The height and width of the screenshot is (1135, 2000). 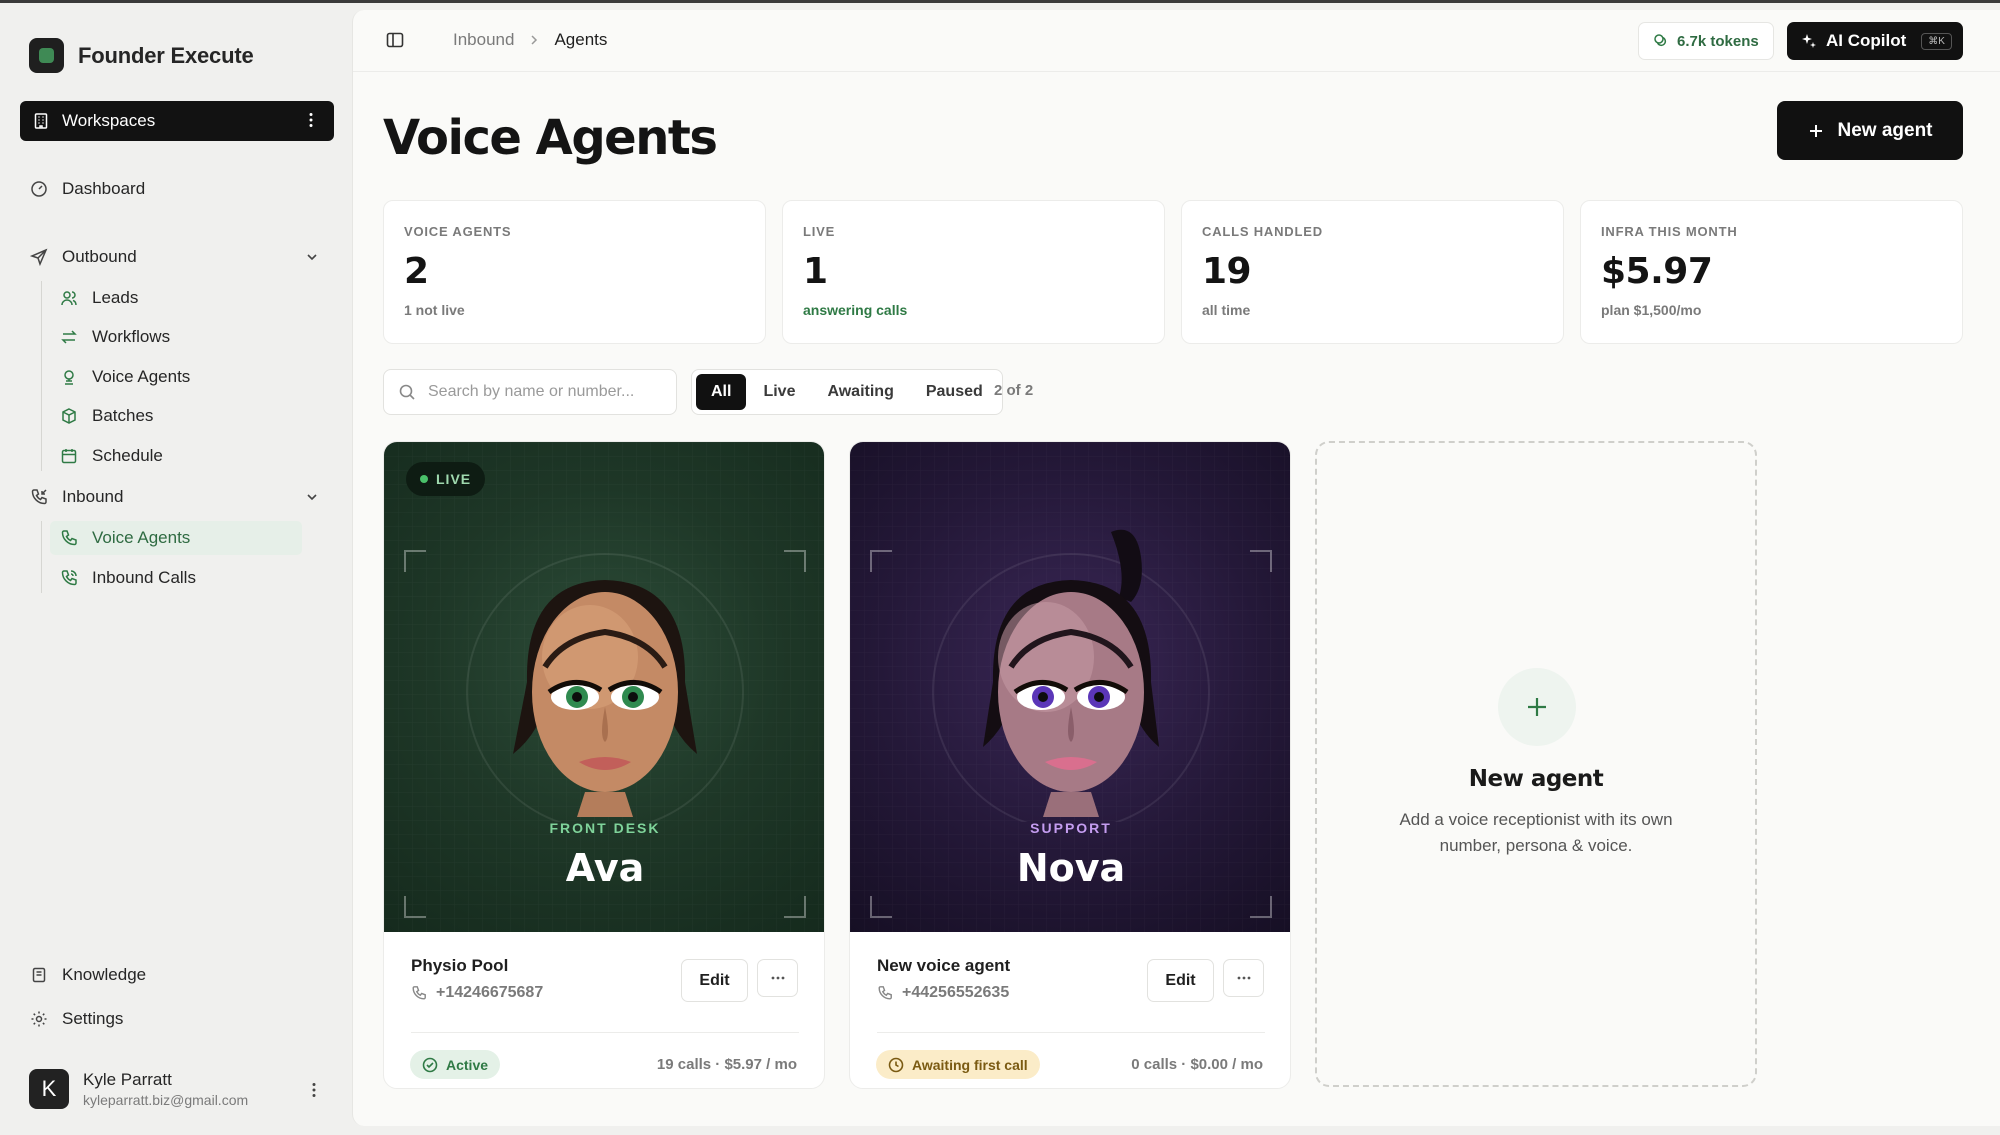 What do you see at coordinates (39, 189) in the screenshot?
I see `gauge-icon` at bounding box center [39, 189].